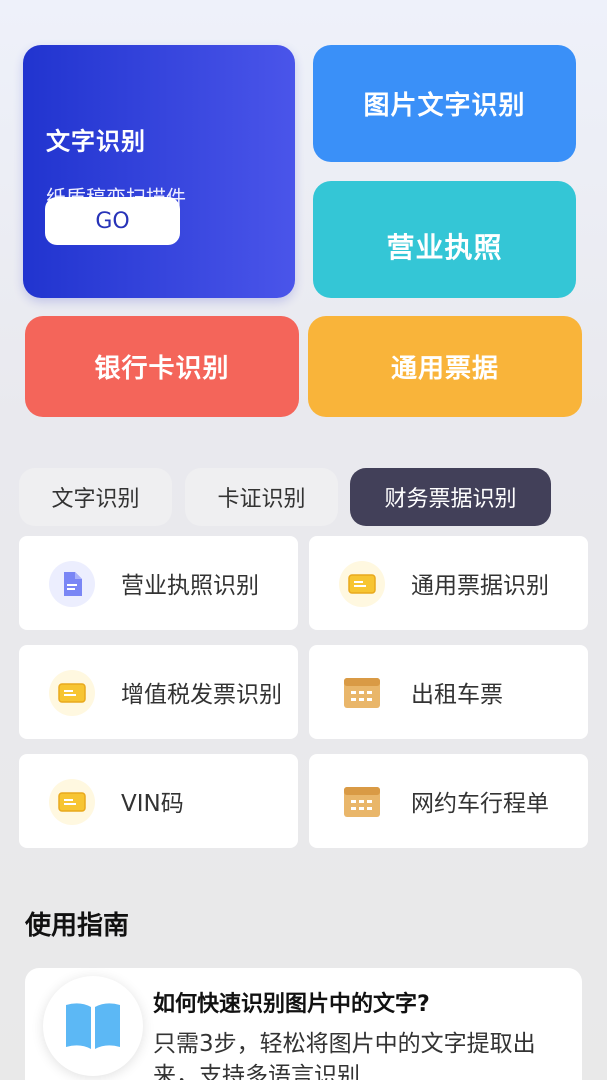 This screenshot has width=607, height=1080. I want to click on list-item-vat-invoice: 增值税发票识别, so click(158, 692).